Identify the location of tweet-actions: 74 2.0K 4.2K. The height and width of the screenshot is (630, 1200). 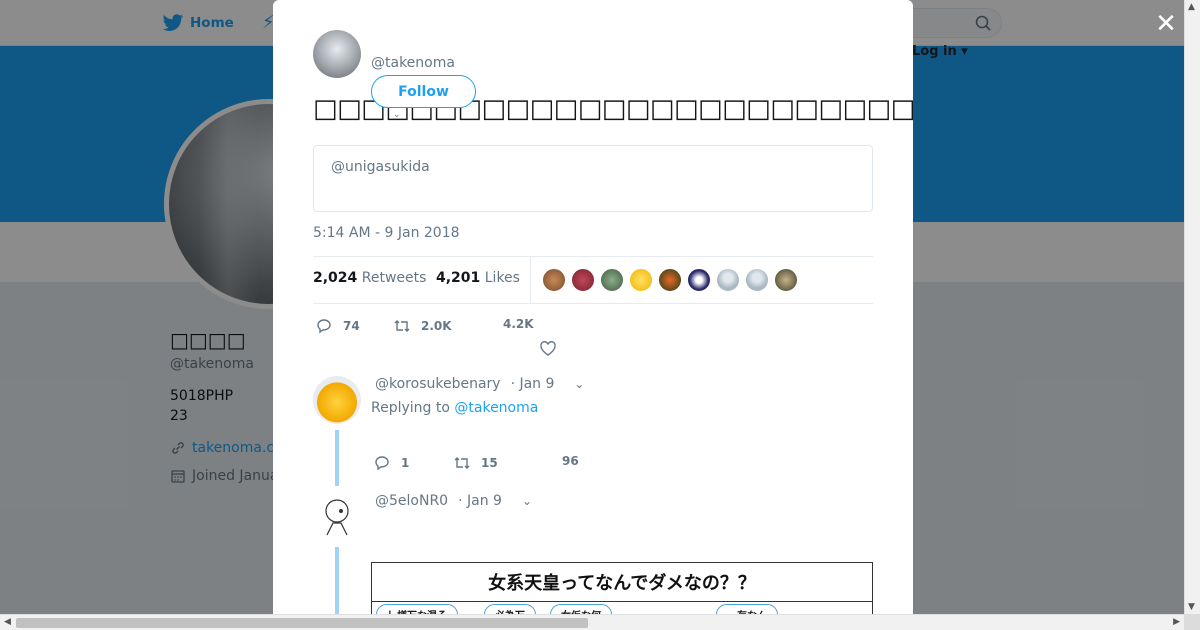
(463, 339).